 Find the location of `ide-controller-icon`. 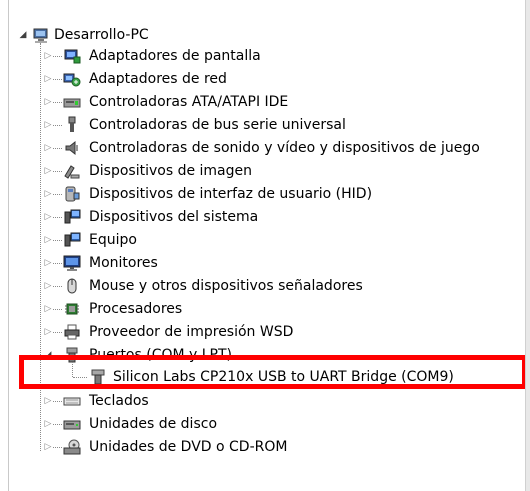

ide-controller-icon is located at coordinates (72, 102).